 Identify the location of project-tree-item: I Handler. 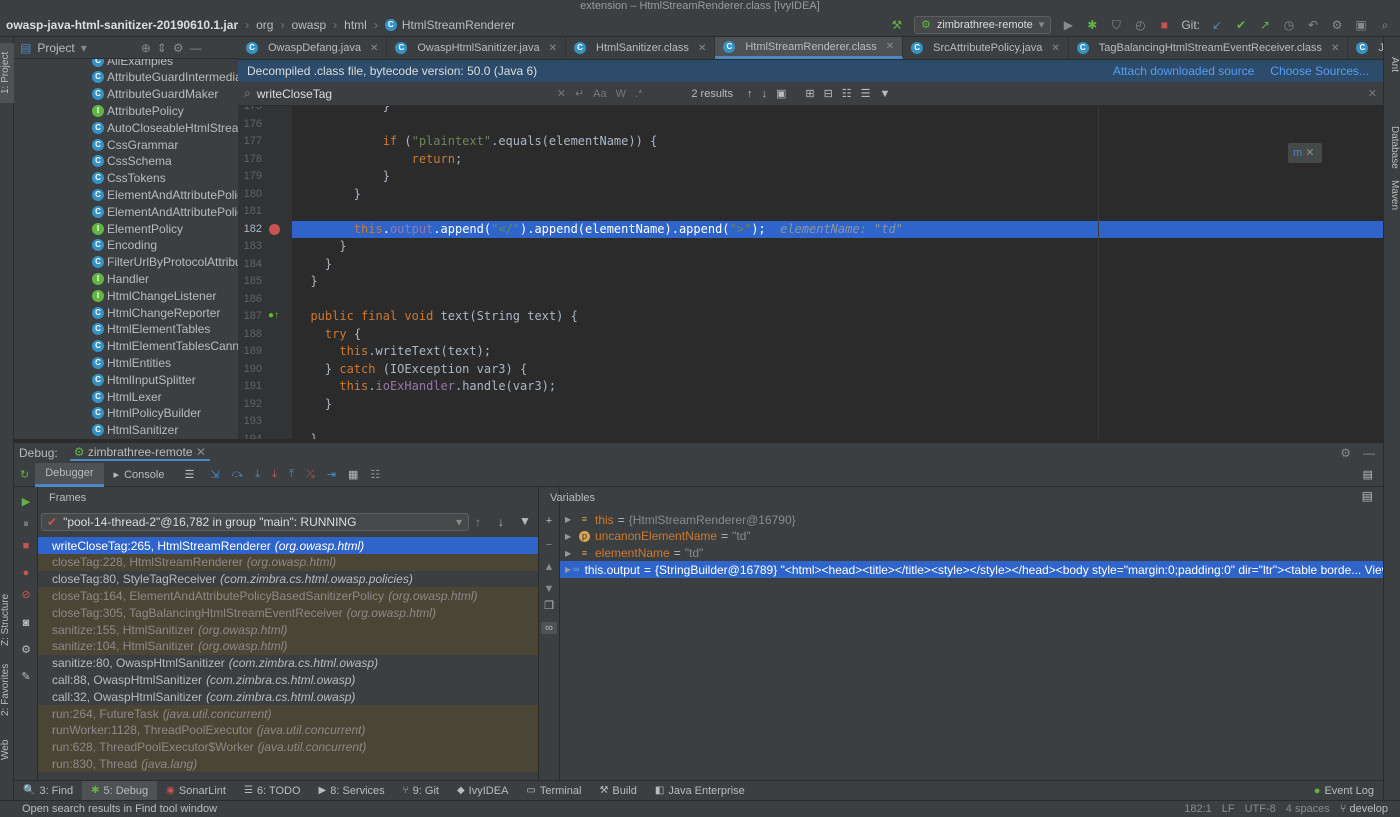
(120, 278).